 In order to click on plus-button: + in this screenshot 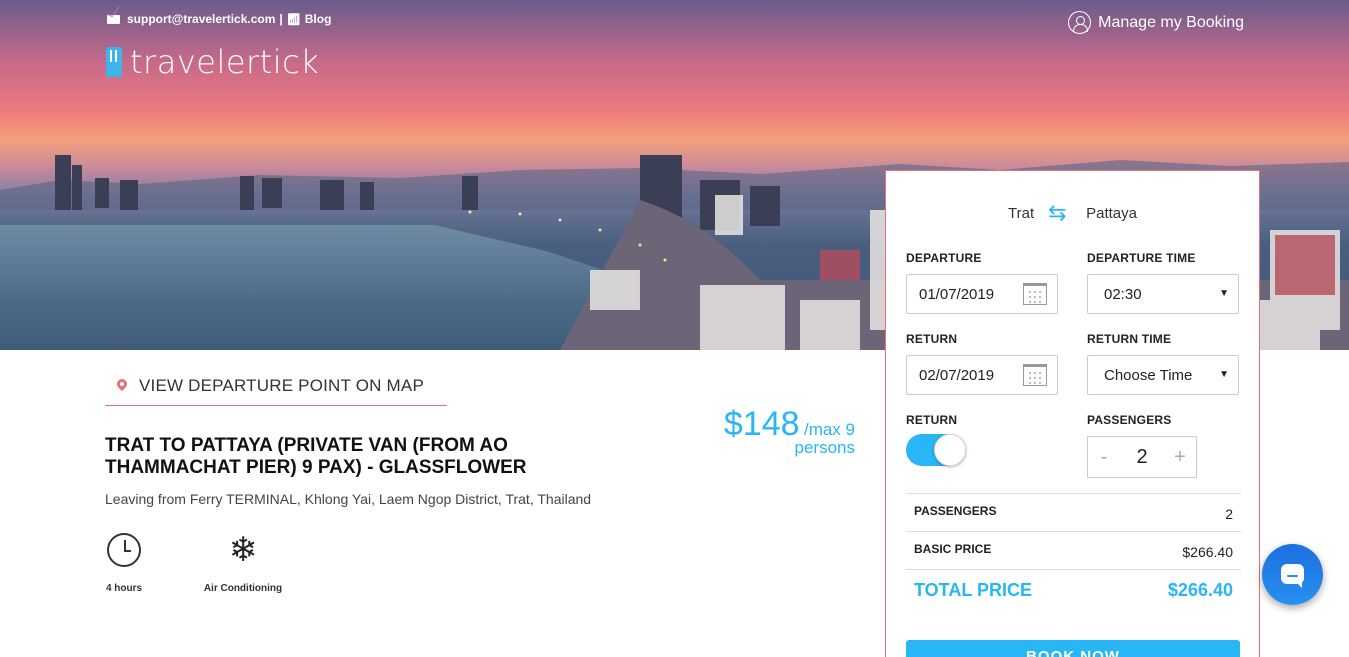, I will do `click(1180, 457)`.